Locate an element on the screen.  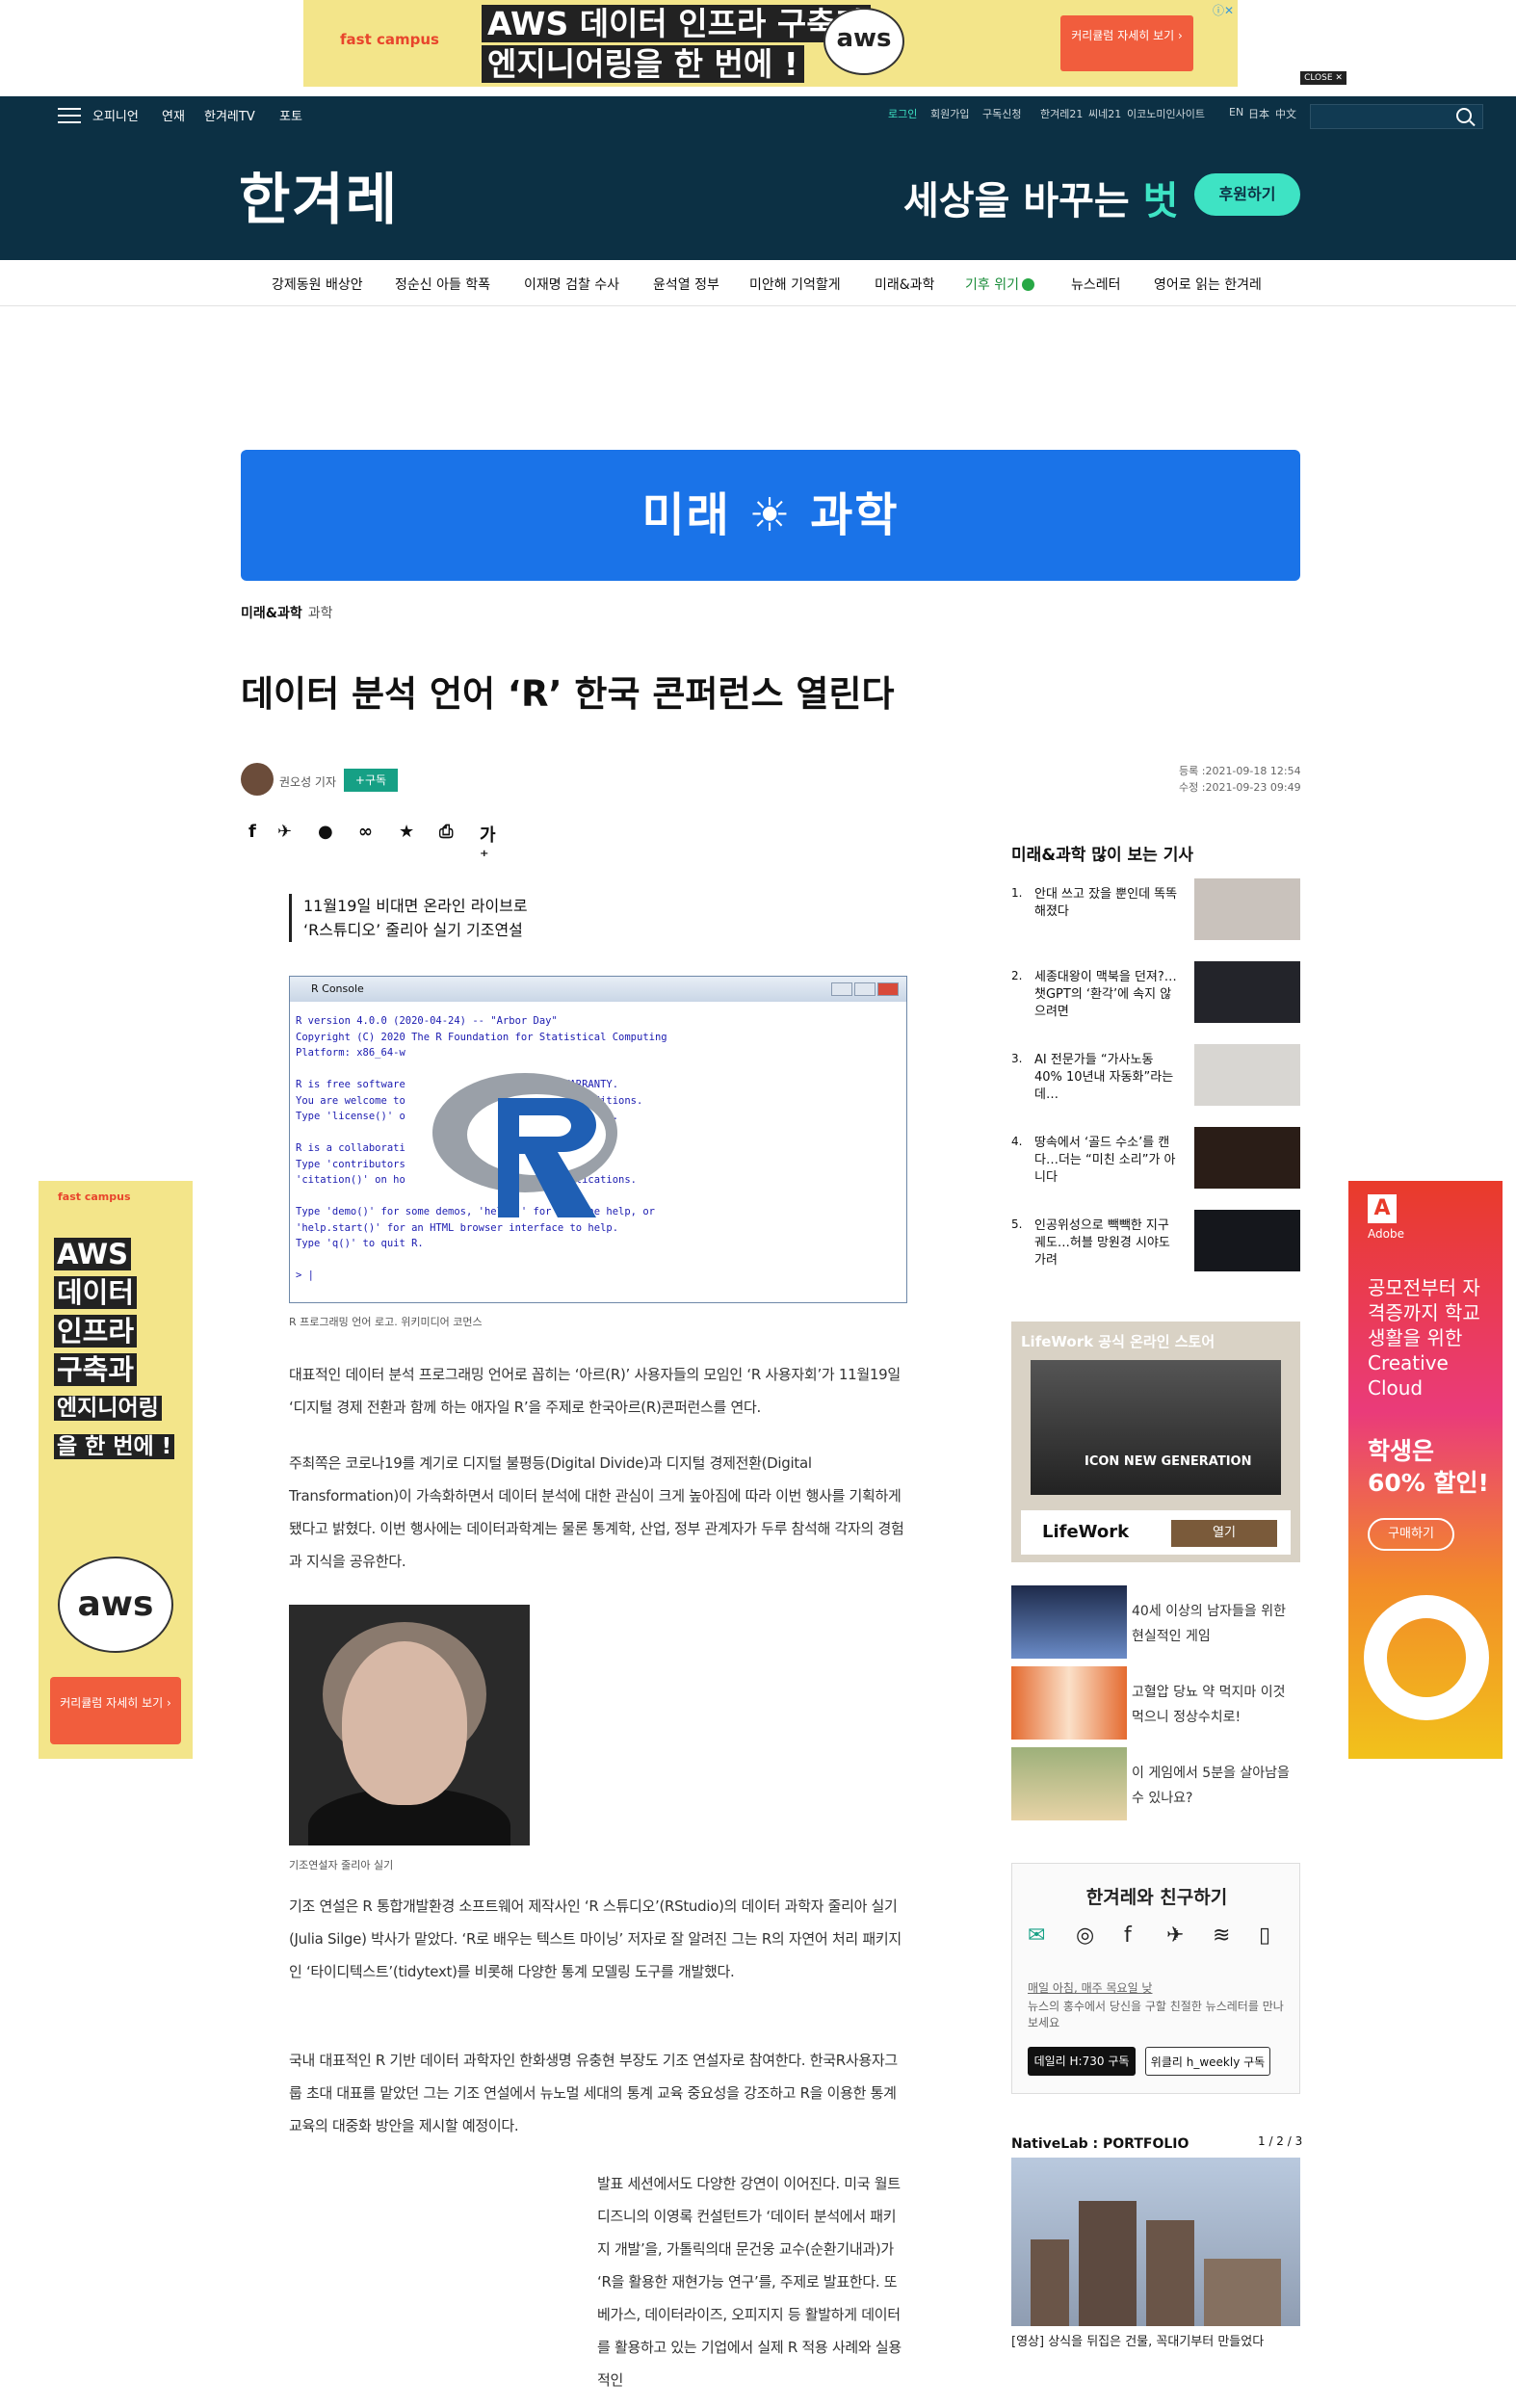
topic-item: 미래&과학 is located at coordinates (904, 284).